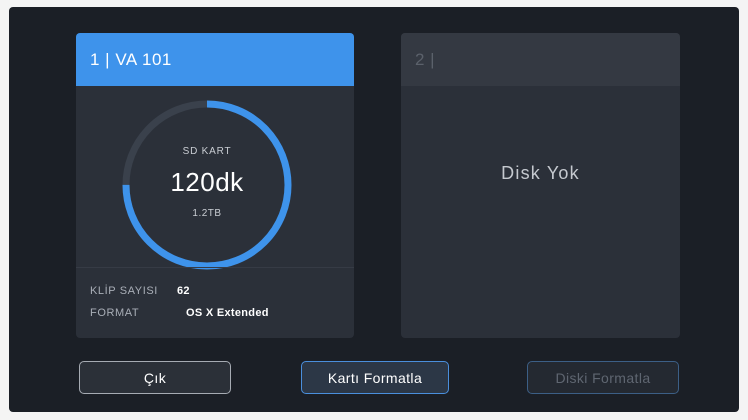 The image size is (748, 420). I want to click on slot-1-header: 1 | VA 101, so click(215, 59).